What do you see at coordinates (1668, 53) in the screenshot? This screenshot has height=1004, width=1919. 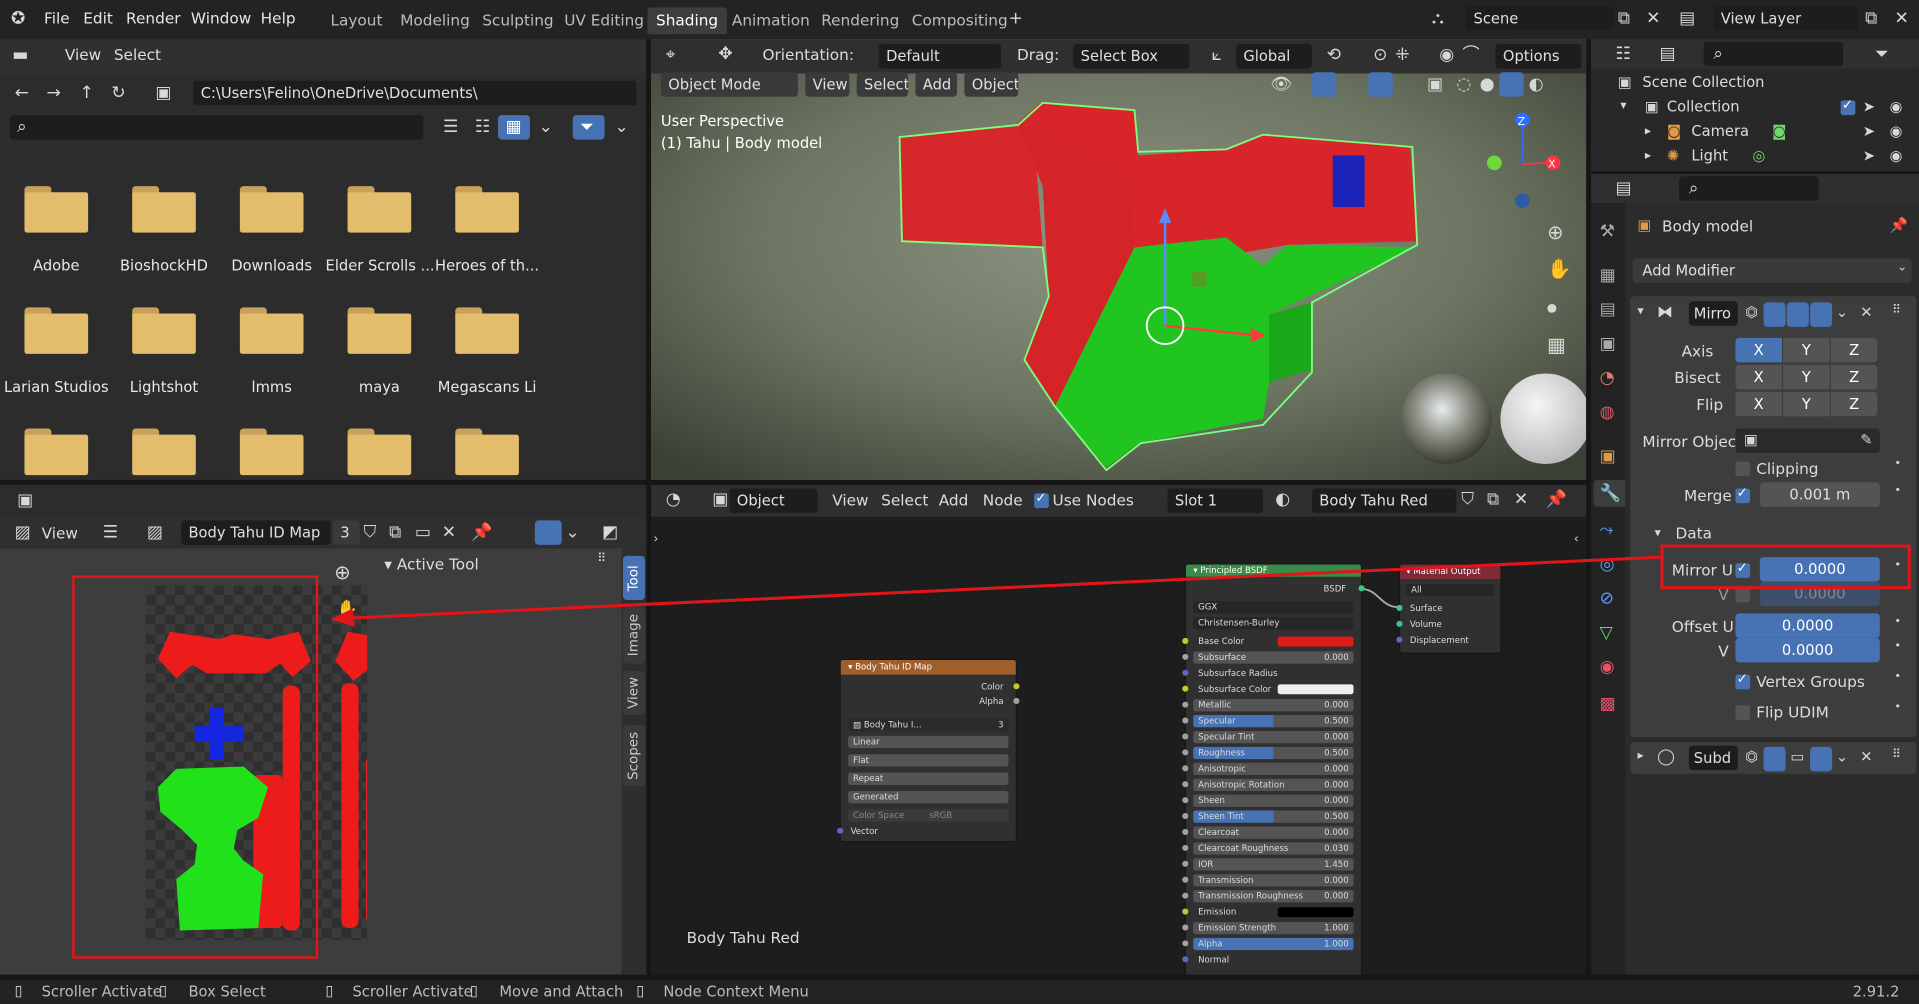 I see `display-mode-icon: ▤` at bounding box center [1668, 53].